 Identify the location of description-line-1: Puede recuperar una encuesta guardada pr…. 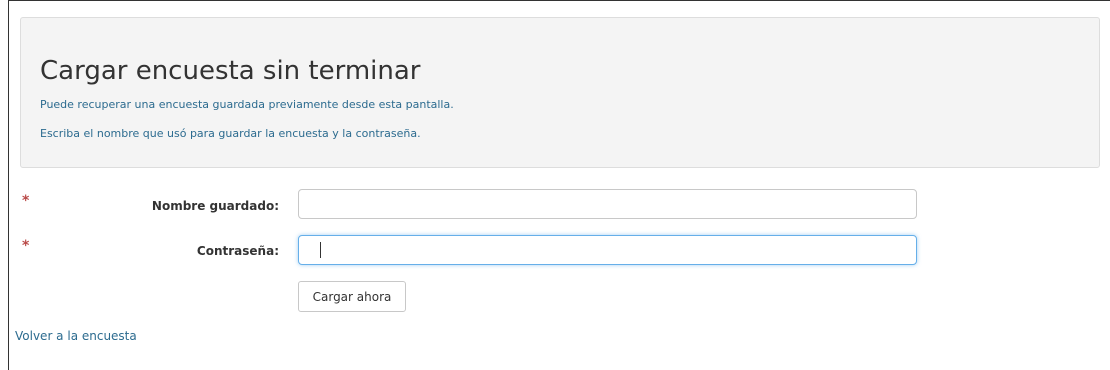
(247, 104).